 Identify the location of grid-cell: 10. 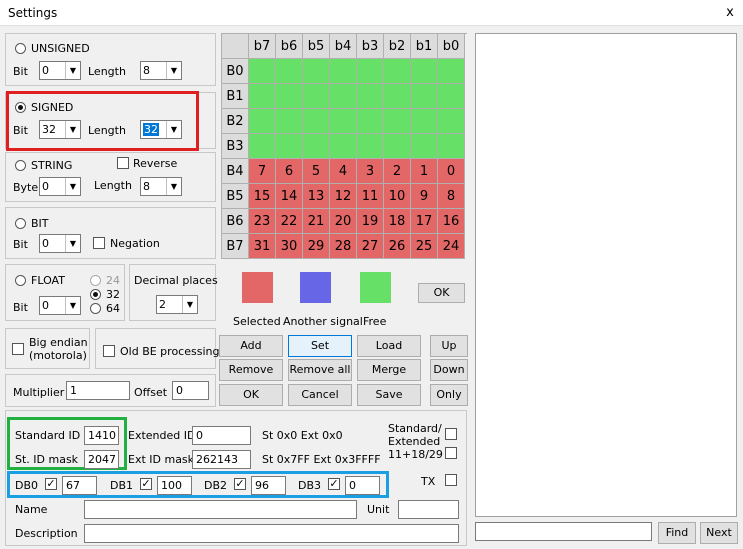
(397, 196).